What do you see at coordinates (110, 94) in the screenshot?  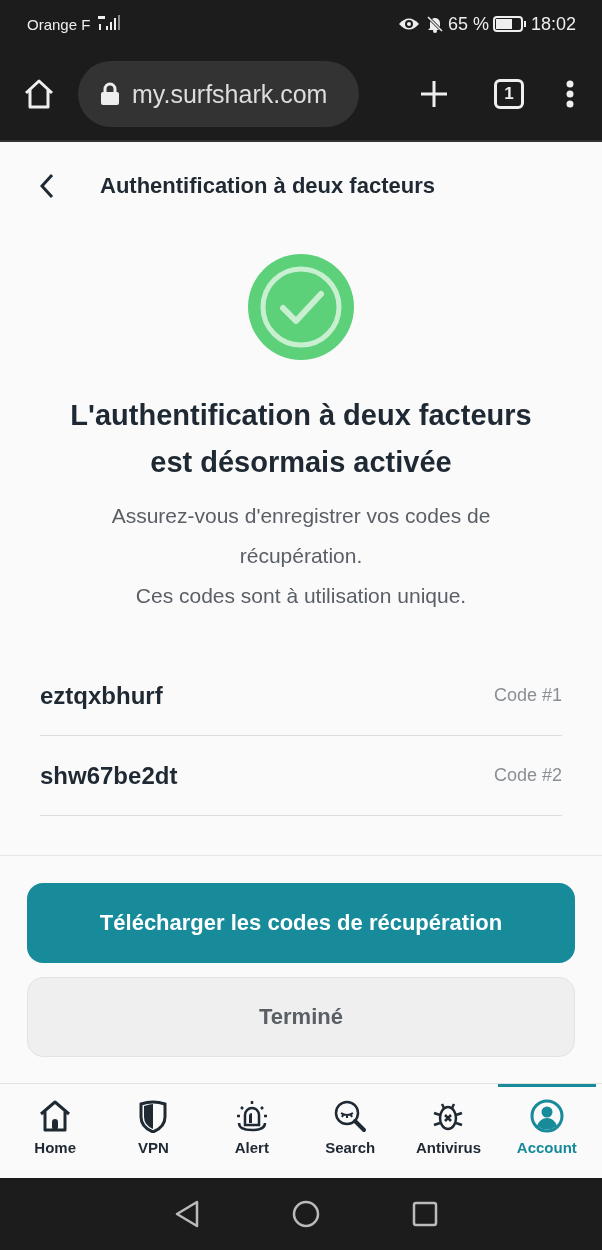 I see `lock-icon` at bounding box center [110, 94].